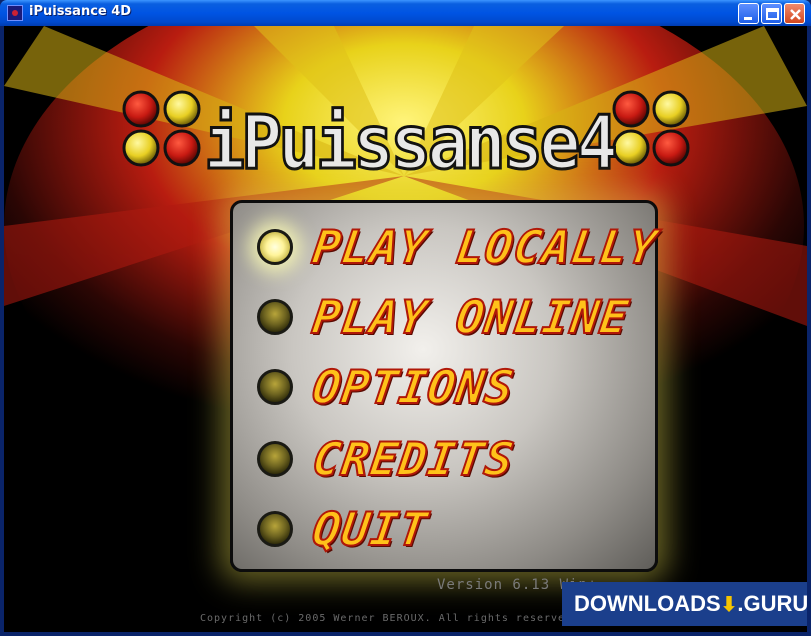  I want to click on minimize-icon, so click(748, 18).